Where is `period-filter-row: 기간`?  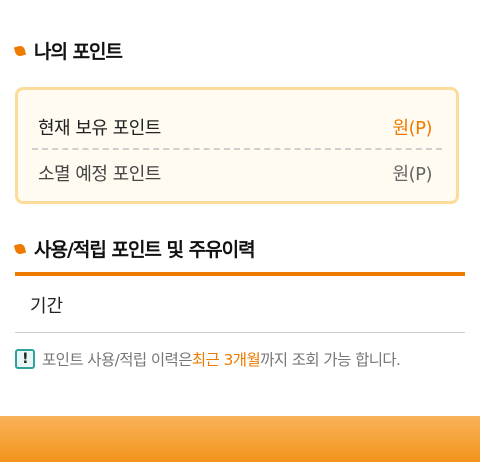 period-filter-row: 기간 is located at coordinates (240, 304).